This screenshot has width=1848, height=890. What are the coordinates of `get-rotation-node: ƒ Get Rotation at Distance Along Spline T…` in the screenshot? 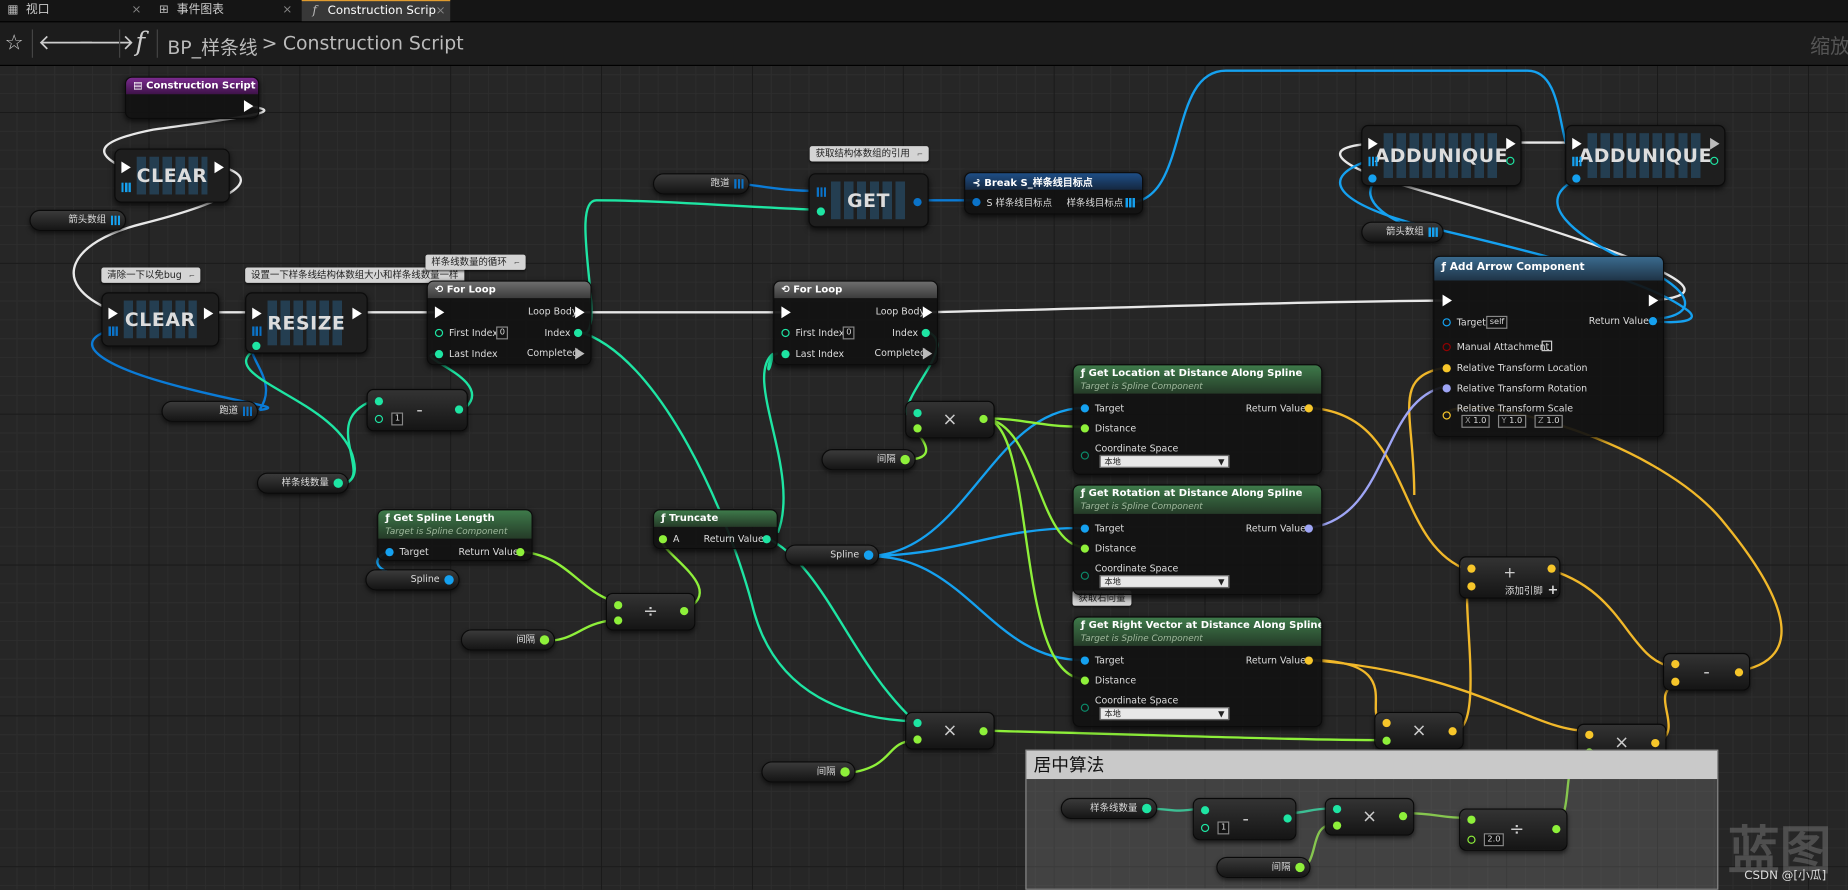 It's located at (1197, 540).